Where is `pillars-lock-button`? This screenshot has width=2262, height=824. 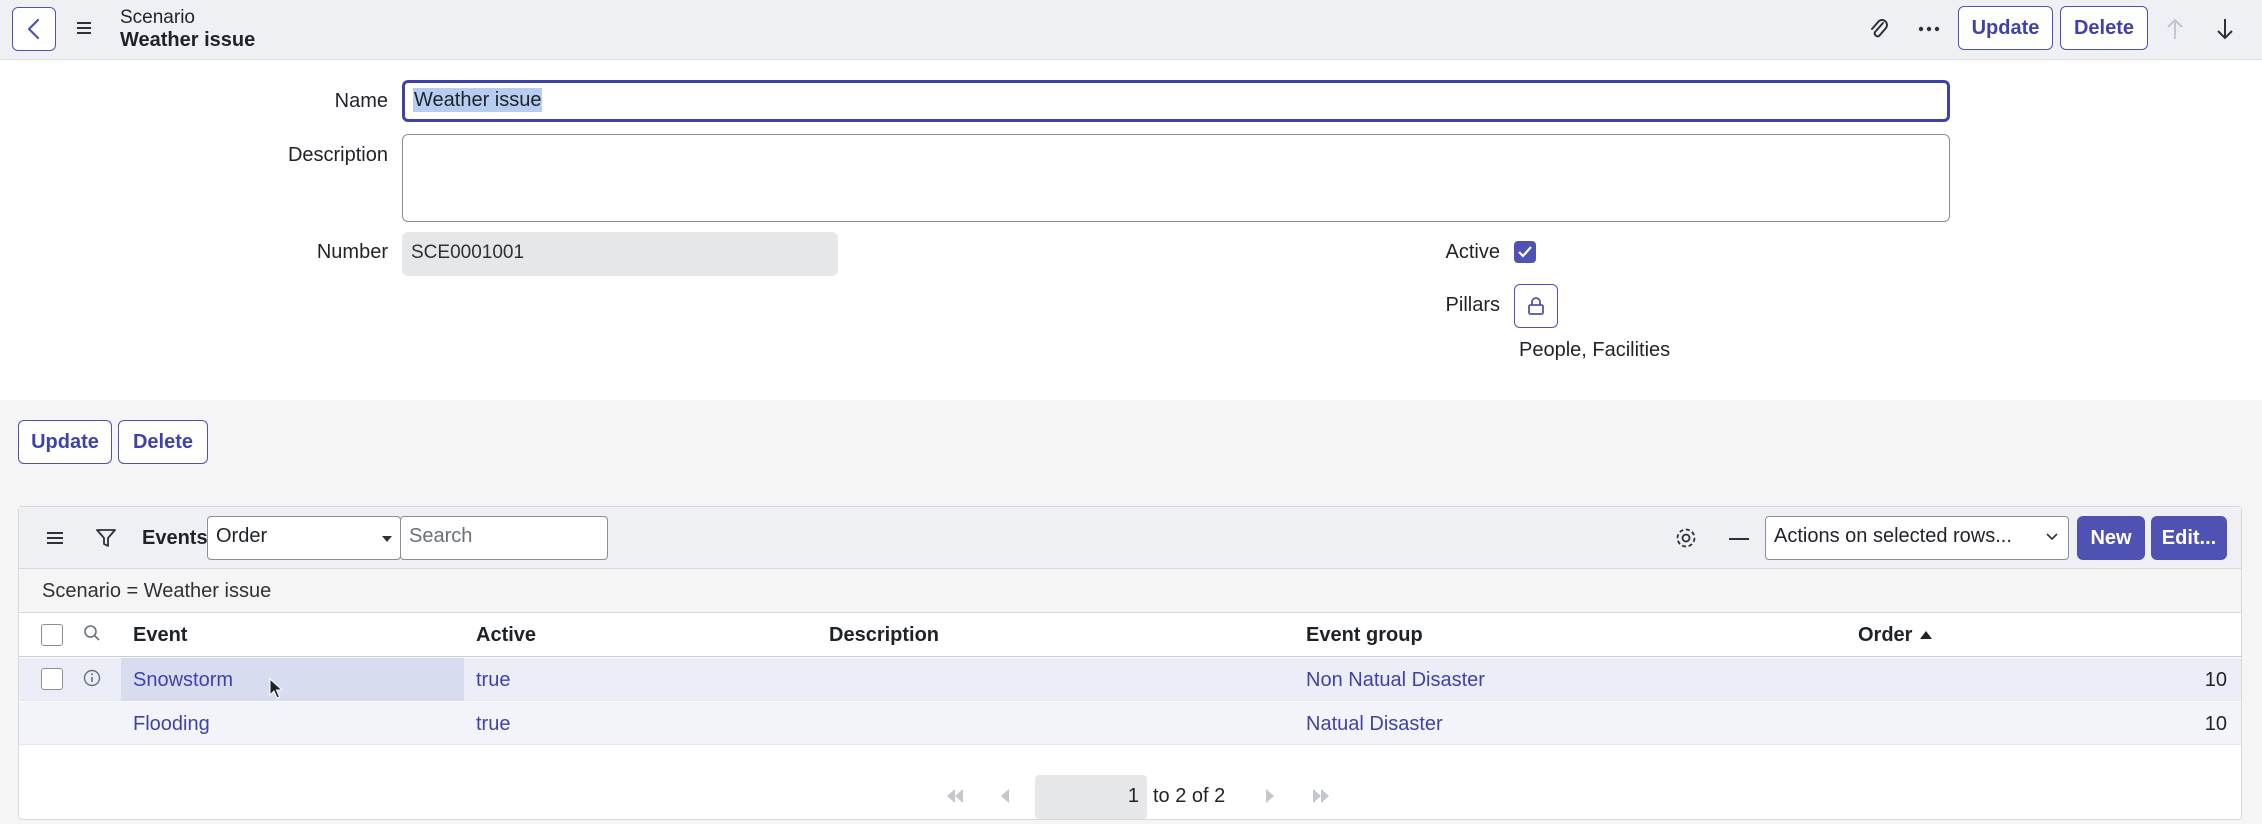 pillars-lock-button is located at coordinates (1536, 306).